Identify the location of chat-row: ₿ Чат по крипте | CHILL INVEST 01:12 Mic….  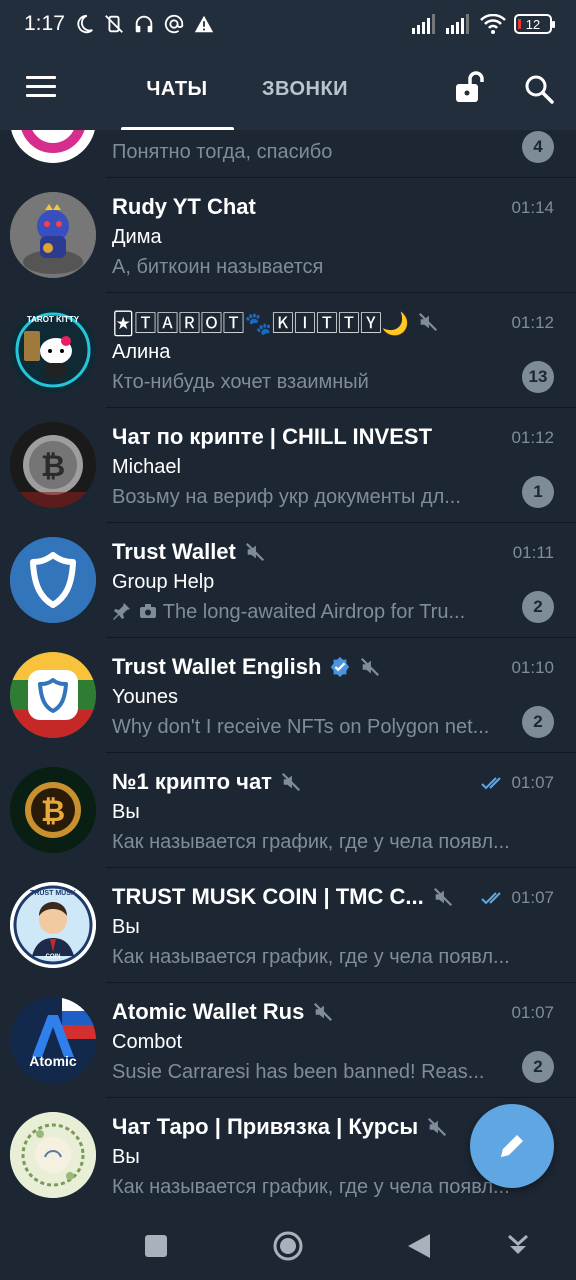
(288, 465).